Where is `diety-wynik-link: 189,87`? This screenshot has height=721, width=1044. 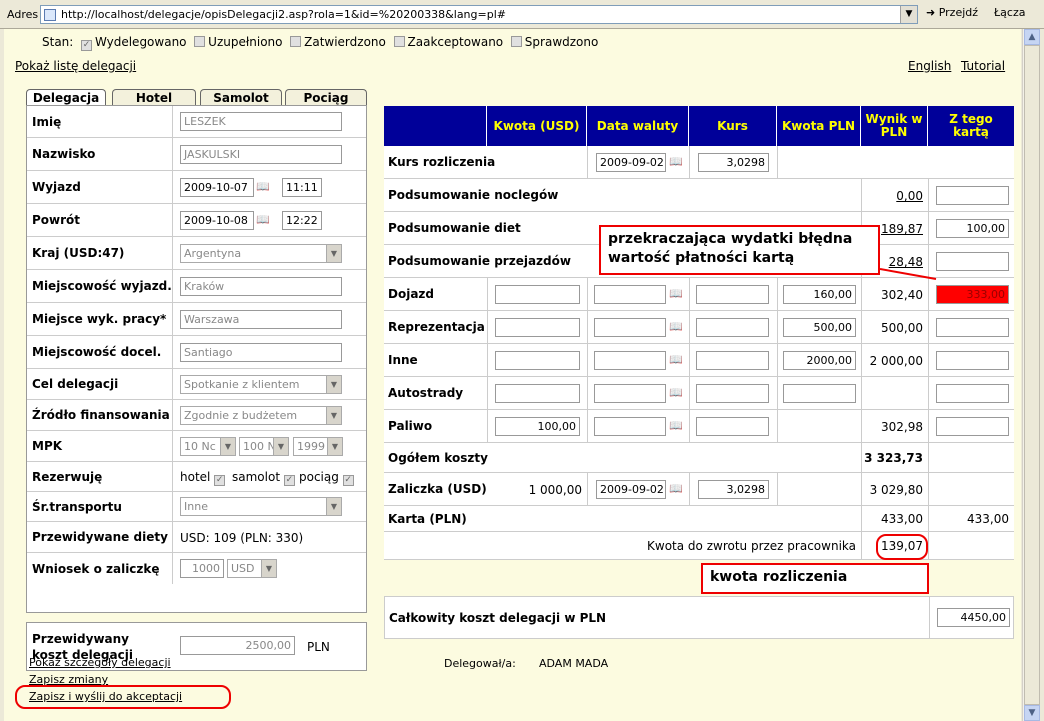 diety-wynik-link: 189,87 is located at coordinates (902, 229).